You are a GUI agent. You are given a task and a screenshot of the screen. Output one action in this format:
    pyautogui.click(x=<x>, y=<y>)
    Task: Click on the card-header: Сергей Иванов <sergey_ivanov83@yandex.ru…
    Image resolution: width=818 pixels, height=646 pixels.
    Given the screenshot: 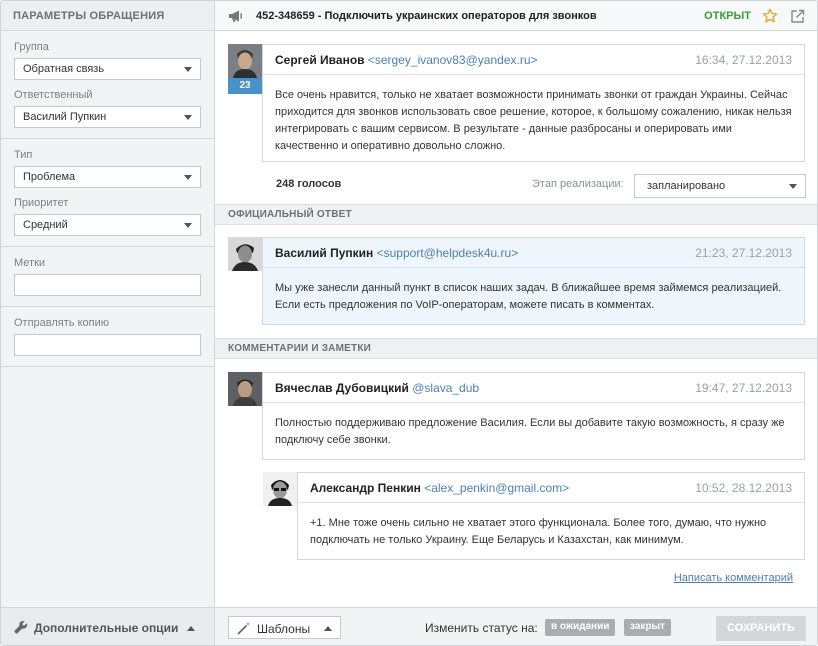 What is the action you would take?
    pyautogui.click(x=533, y=60)
    